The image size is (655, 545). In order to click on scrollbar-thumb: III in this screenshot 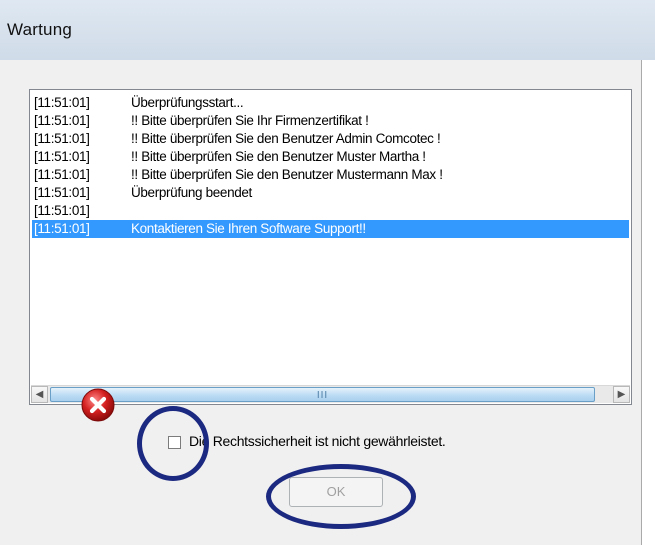, I will do `click(322, 394)`.